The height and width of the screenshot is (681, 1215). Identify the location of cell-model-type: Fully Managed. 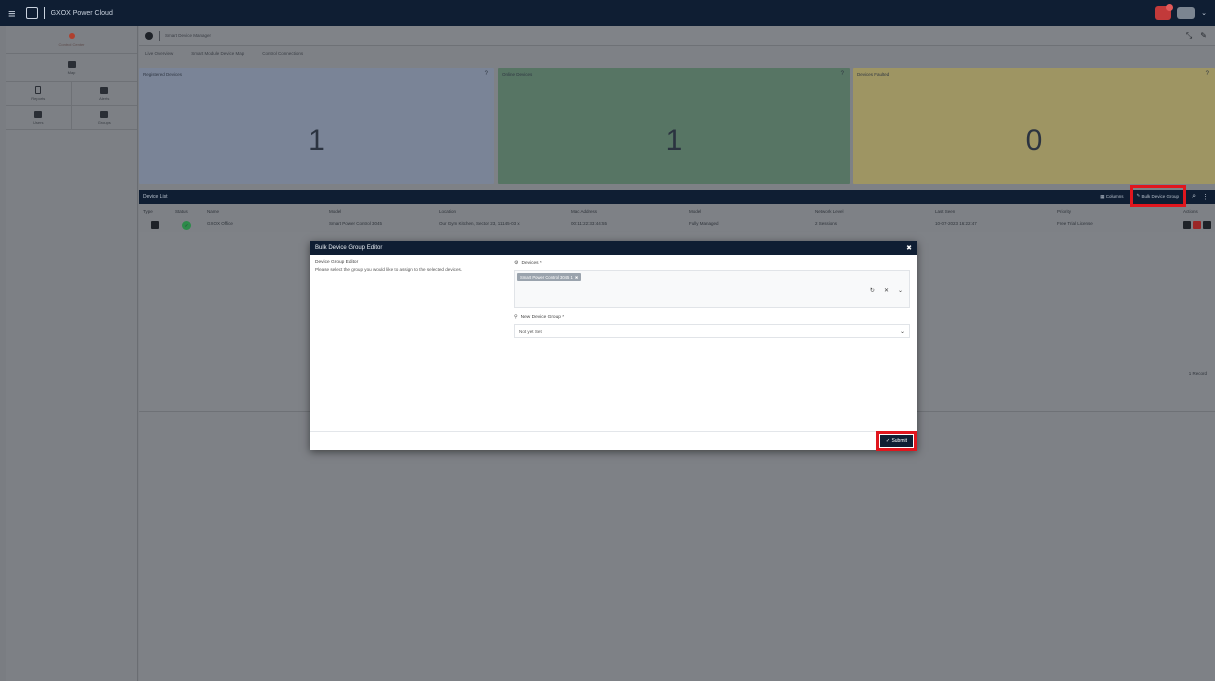
(704, 223).